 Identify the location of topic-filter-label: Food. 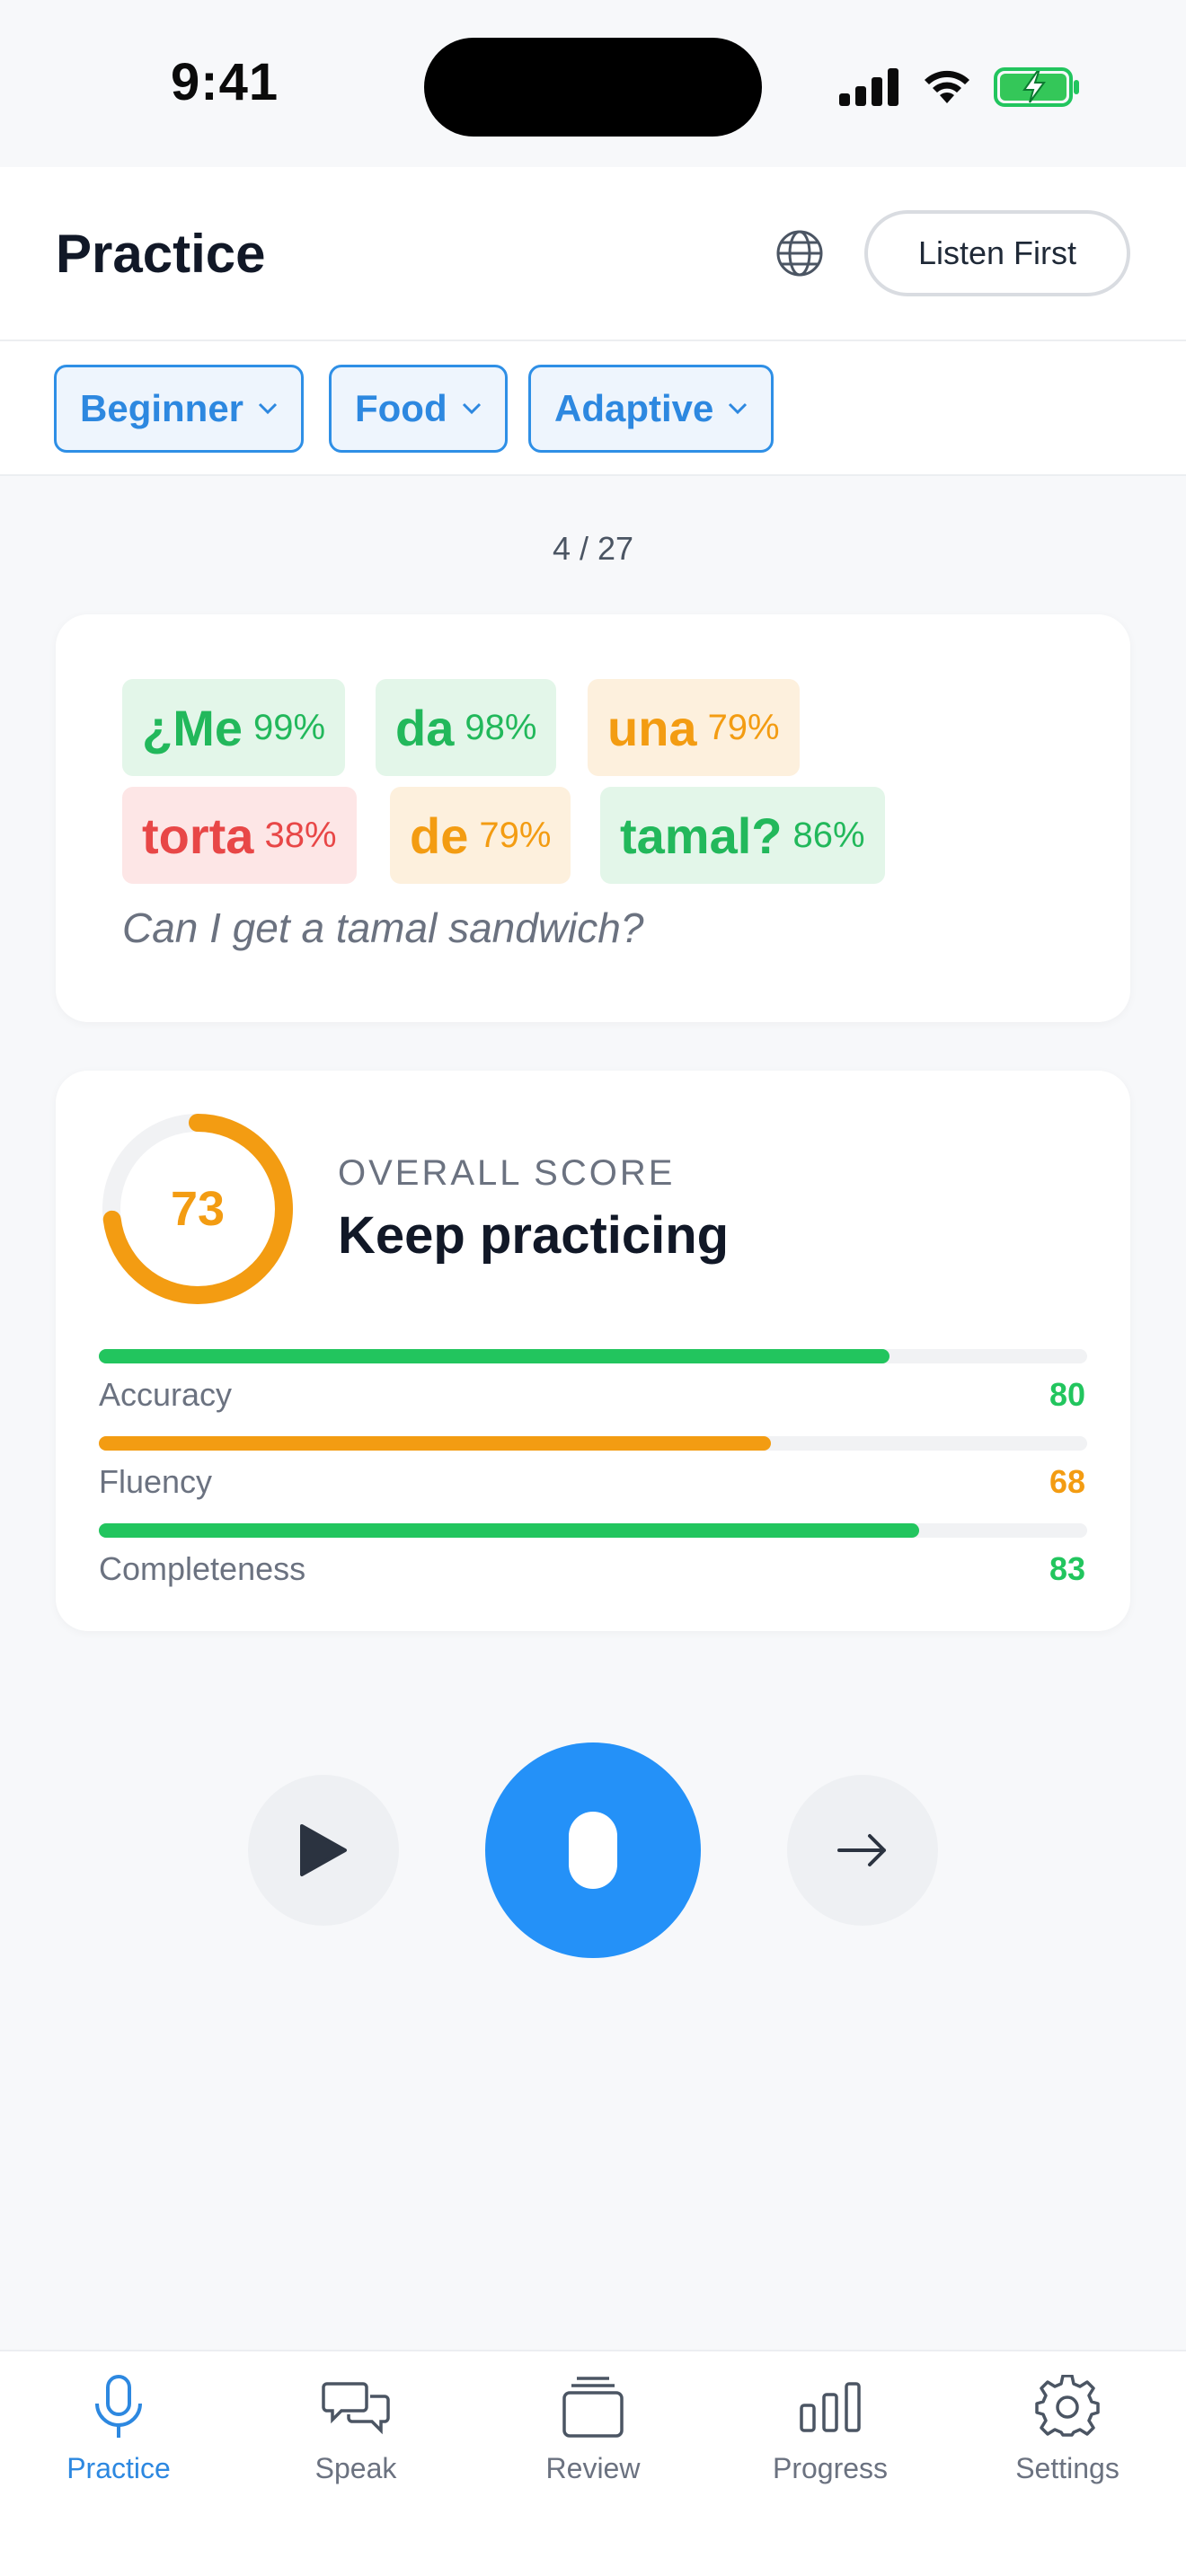
(401, 408).